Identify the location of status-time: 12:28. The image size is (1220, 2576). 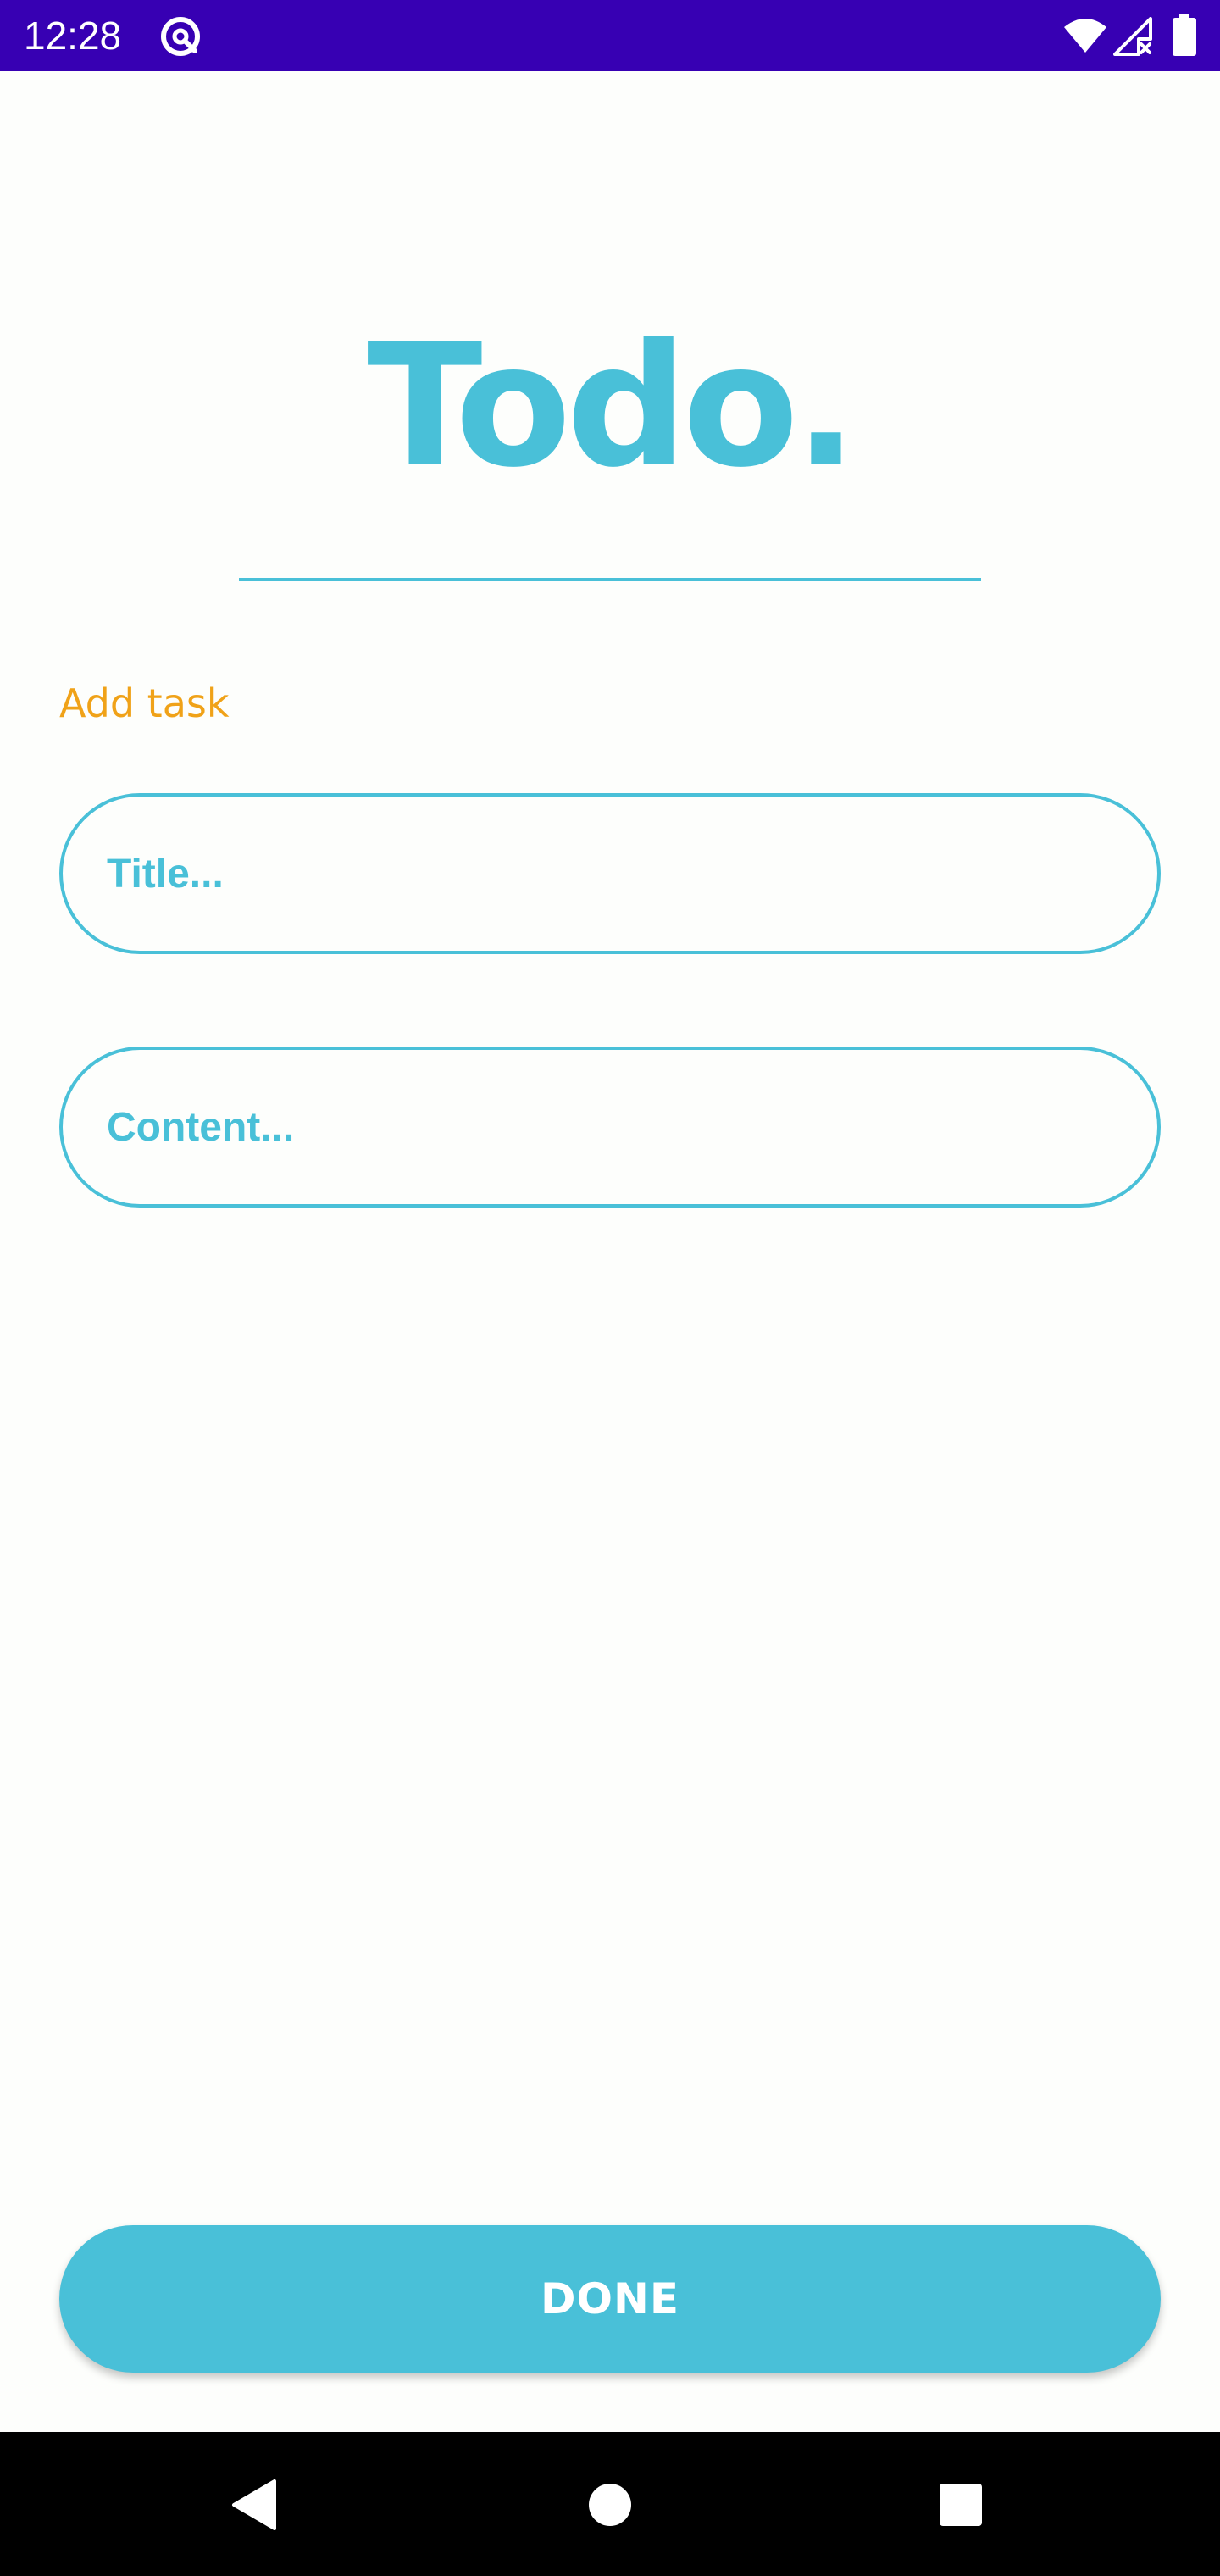
(73, 36).